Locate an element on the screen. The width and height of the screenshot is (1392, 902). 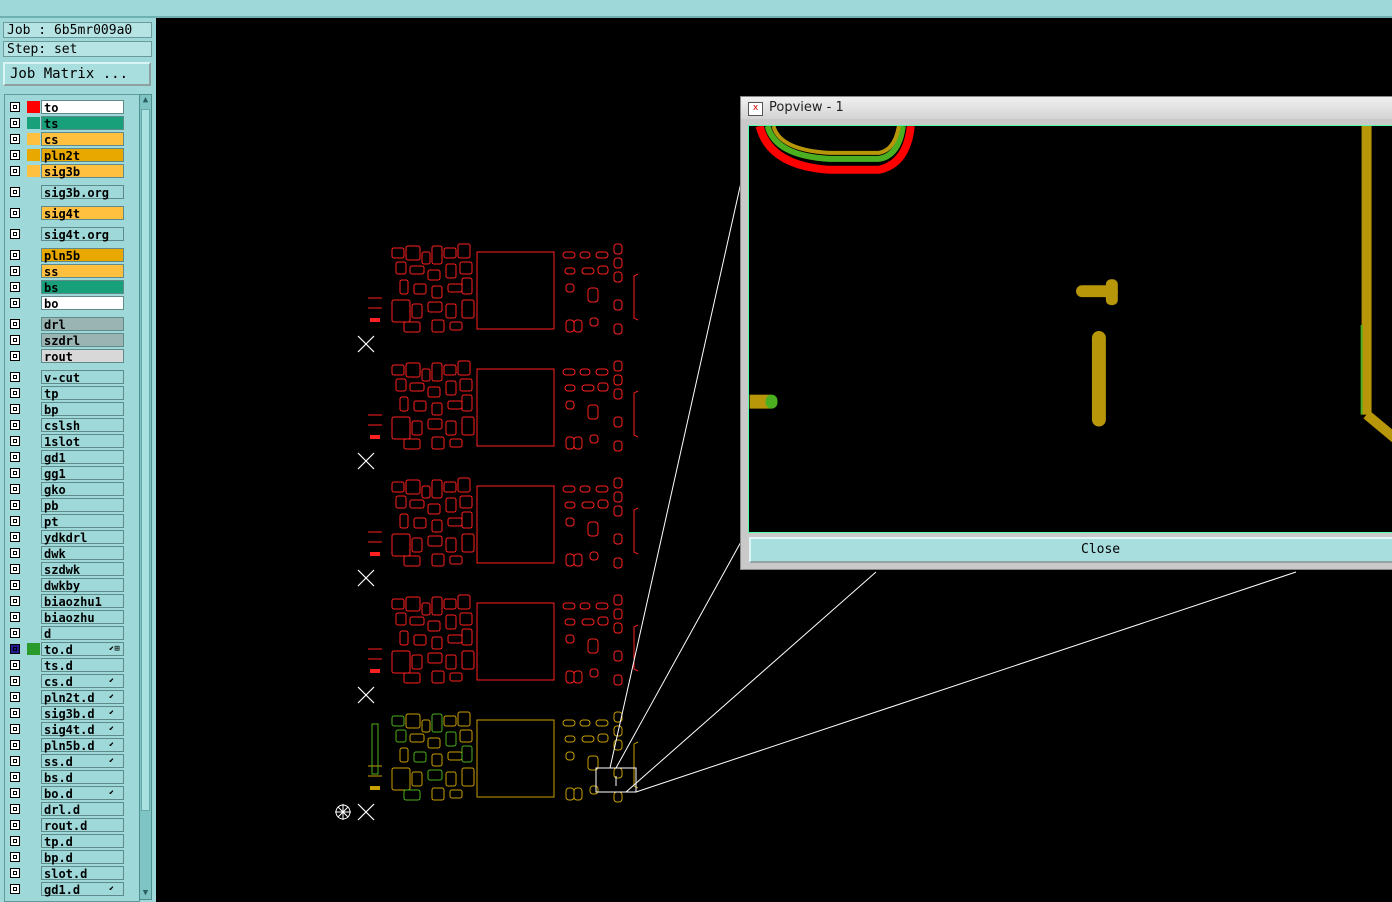
layer-name: pln5b is located at coordinates (82, 255).